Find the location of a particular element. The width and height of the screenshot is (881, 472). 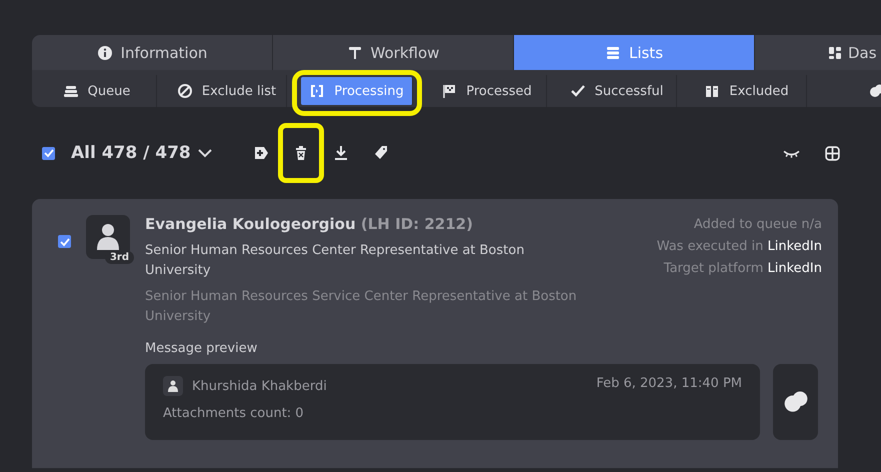

lead-headline: Senior Human Resources Center Representative at Boston University is located at coordinates (335, 261).